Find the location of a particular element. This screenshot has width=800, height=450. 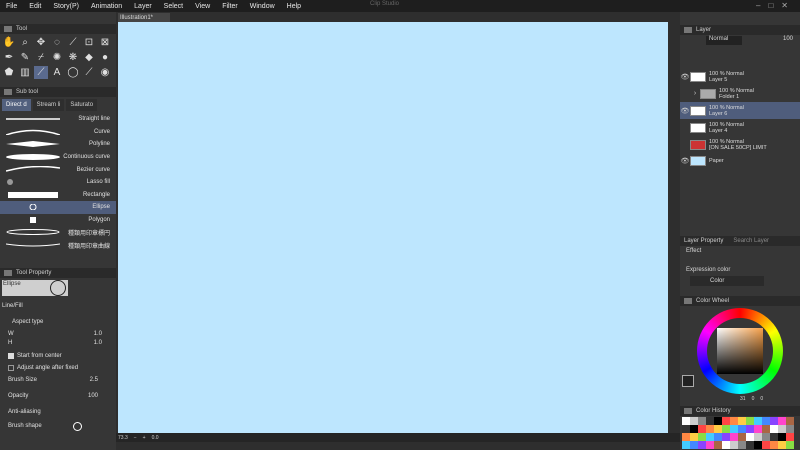

ruler-icon: ⟋ is located at coordinates (89, 72).